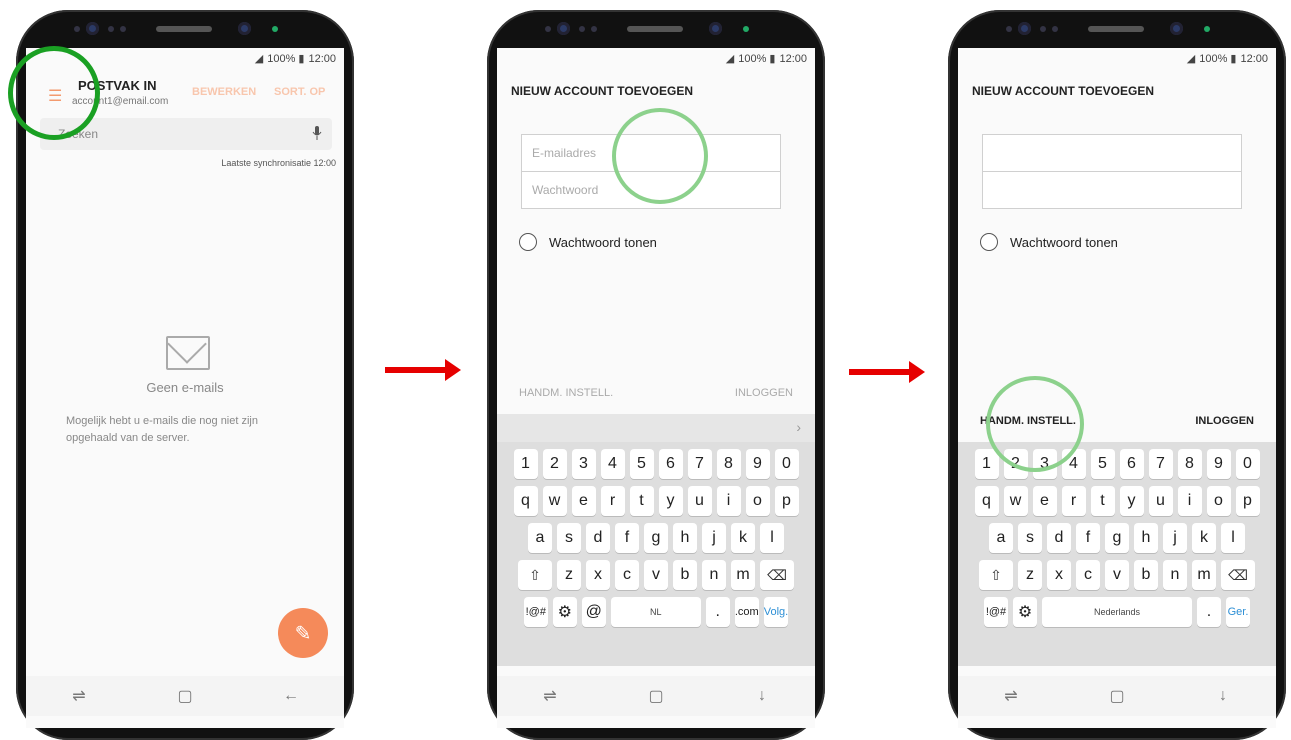 This screenshot has height=740, width=1291. I want to click on space-key: Nederlands, so click(1117, 612).